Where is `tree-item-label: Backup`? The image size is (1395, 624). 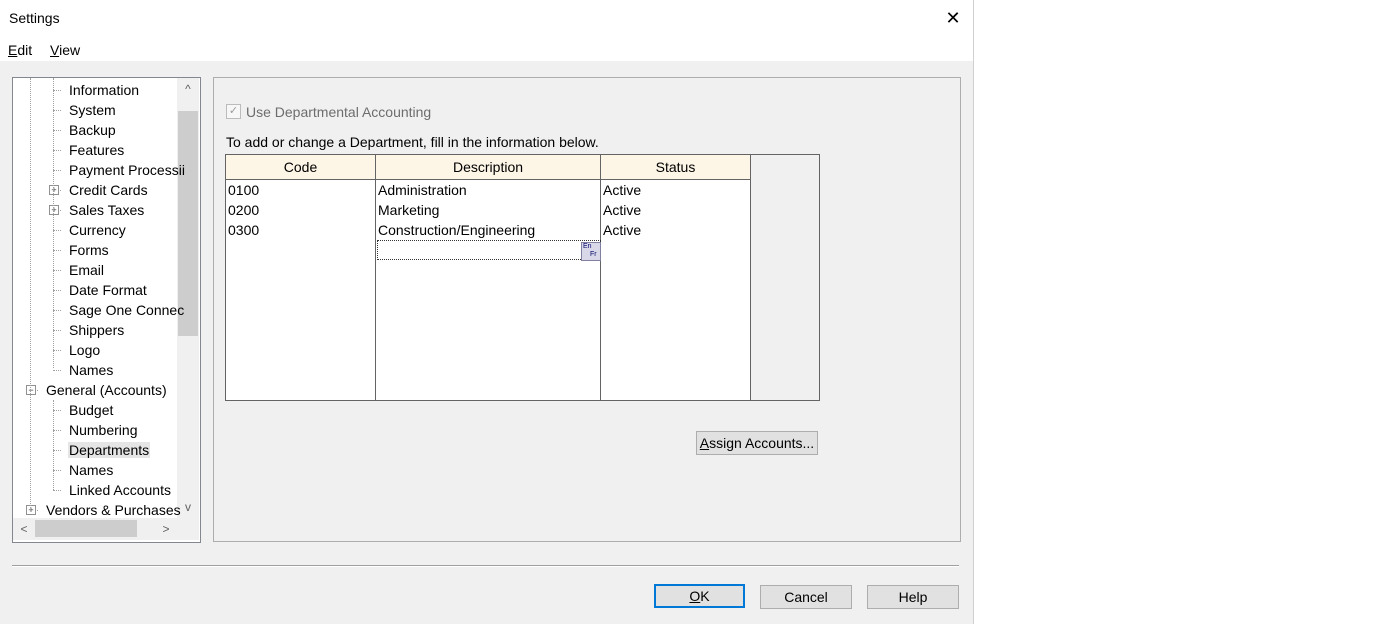 tree-item-label: Backup is located at coordinates (92, 130).